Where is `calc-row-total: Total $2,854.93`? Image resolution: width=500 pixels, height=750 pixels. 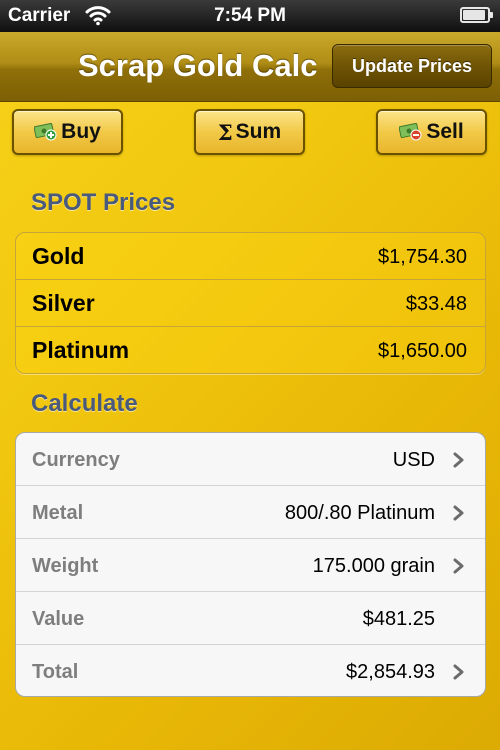 calc-row-total: Total $2,854.93 is located at coordinates (250, 670).